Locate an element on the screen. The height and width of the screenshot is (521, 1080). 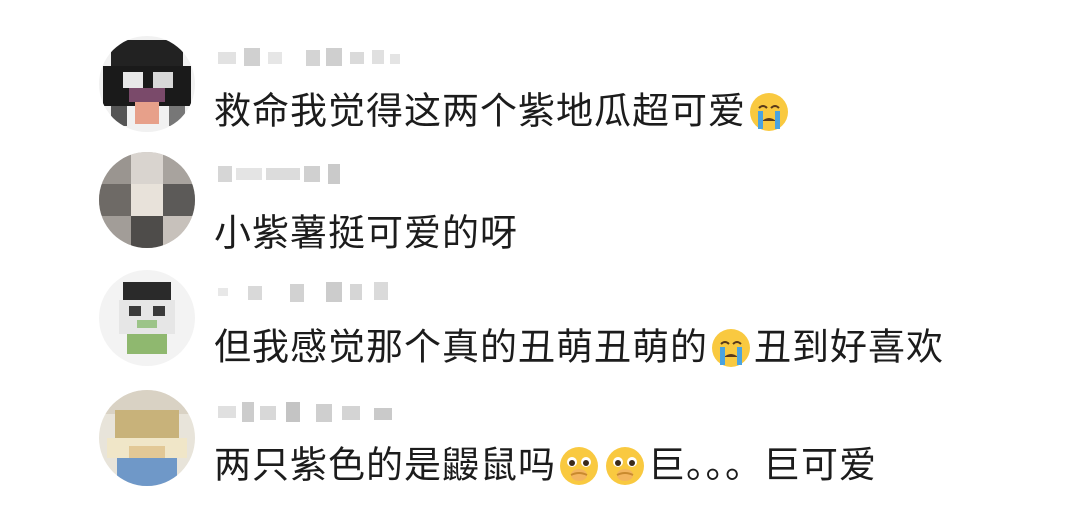
comment-text: 救命我觉得这两个紫地瓜超可爱 is located at coordinates (503, 111).